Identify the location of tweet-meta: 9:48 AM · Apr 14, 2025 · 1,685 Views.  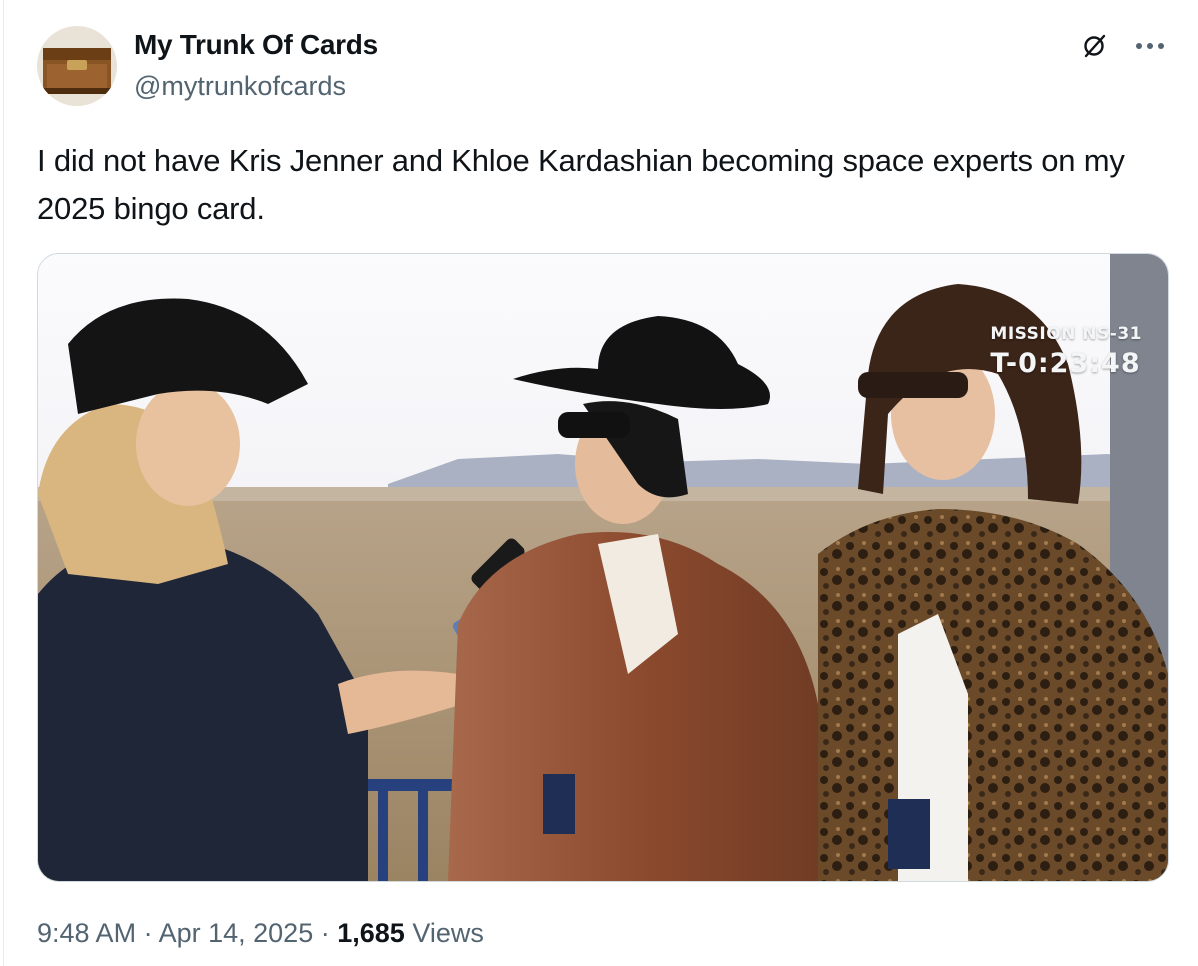
(260, 933).